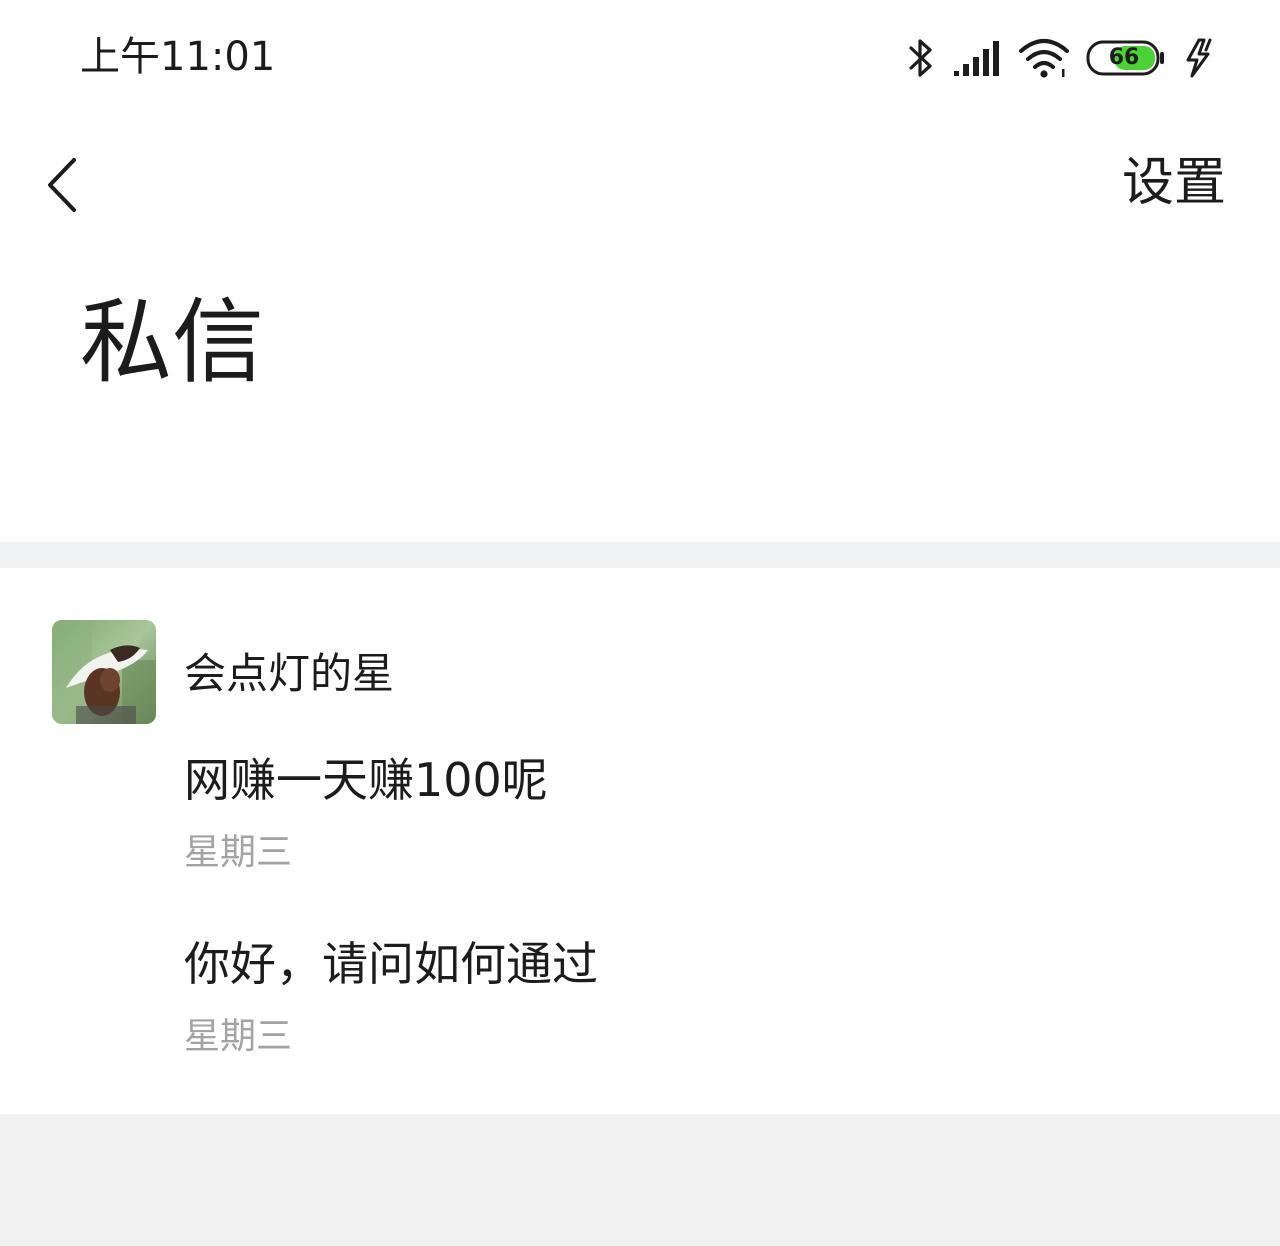  Describe the element at coordinates (391, 964) in the screenshot. I see `message-text: 你好，请问如何通过` at that location.